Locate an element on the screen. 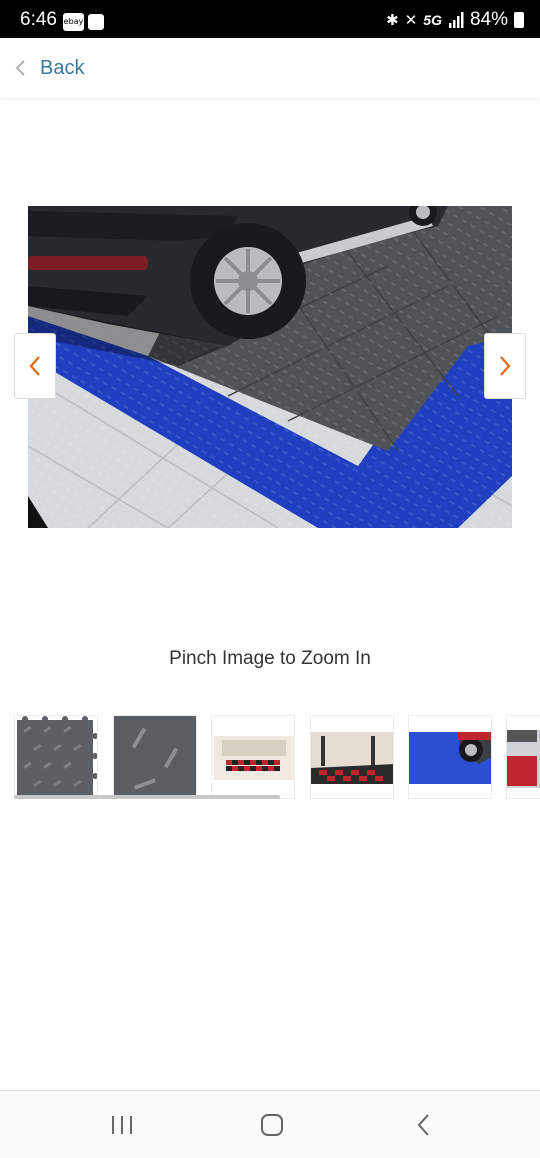 This screenshot has width=540, height=1158. recent-apps-button is located at coordinates (122, 1125).